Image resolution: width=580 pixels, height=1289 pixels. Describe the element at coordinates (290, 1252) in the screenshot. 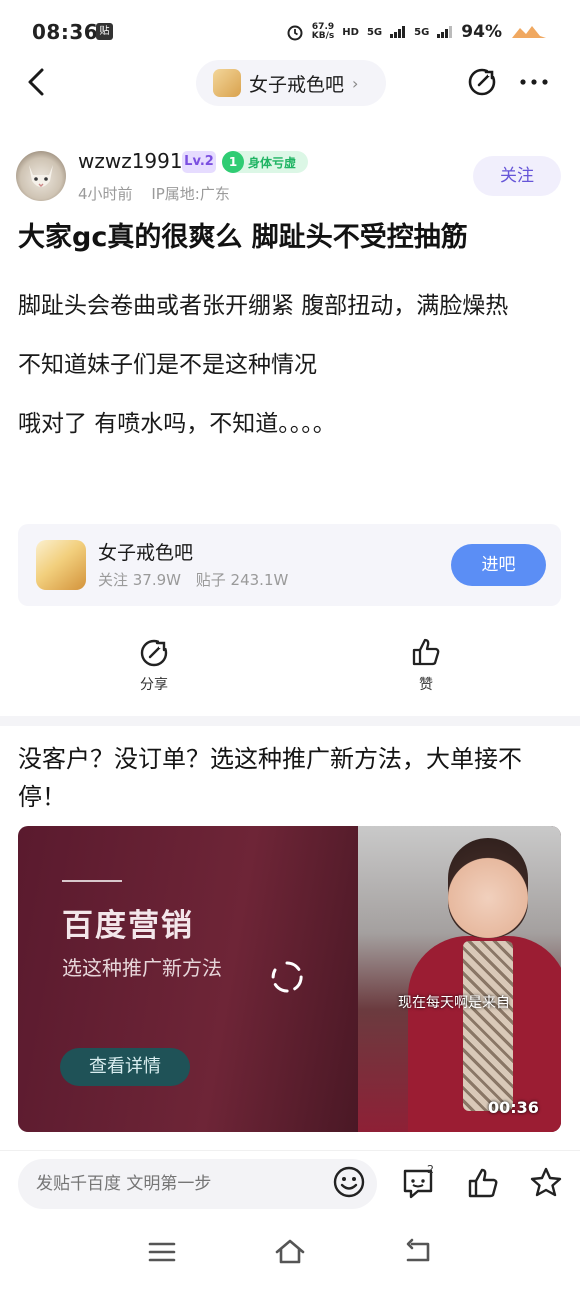

I see `home-icon` at that location.